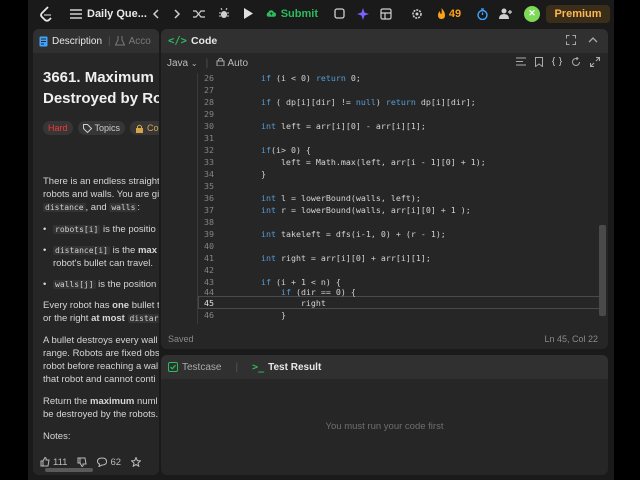 Image resolution: width=640 pixels, height=480 pixels. I want to click on topics-tag: Topics, so click(101, 128).